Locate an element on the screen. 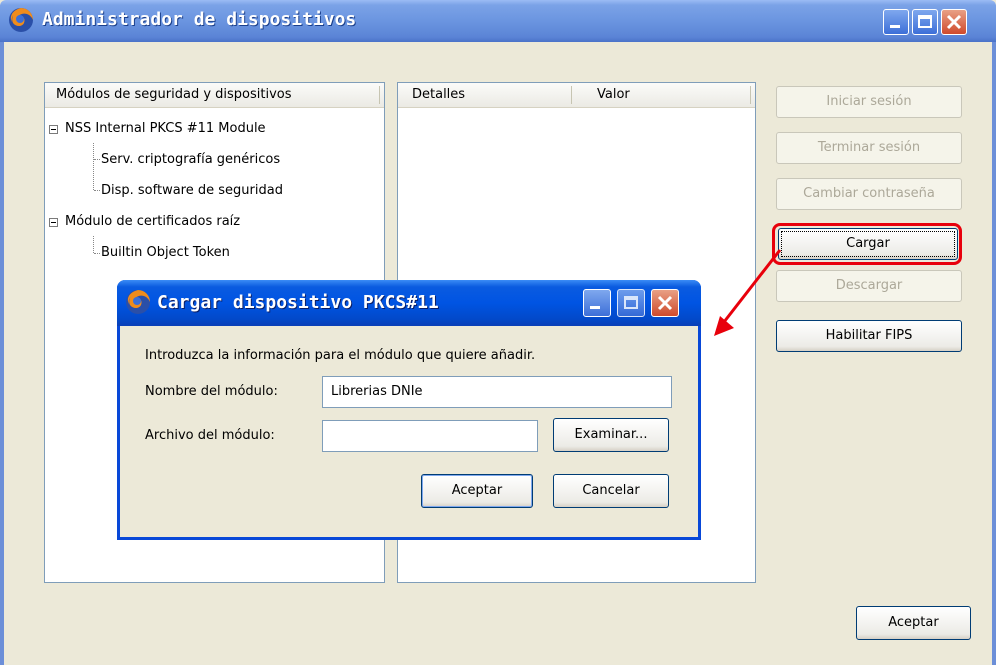  details-header: Detalles Valor is located at coordinates (576, 95).